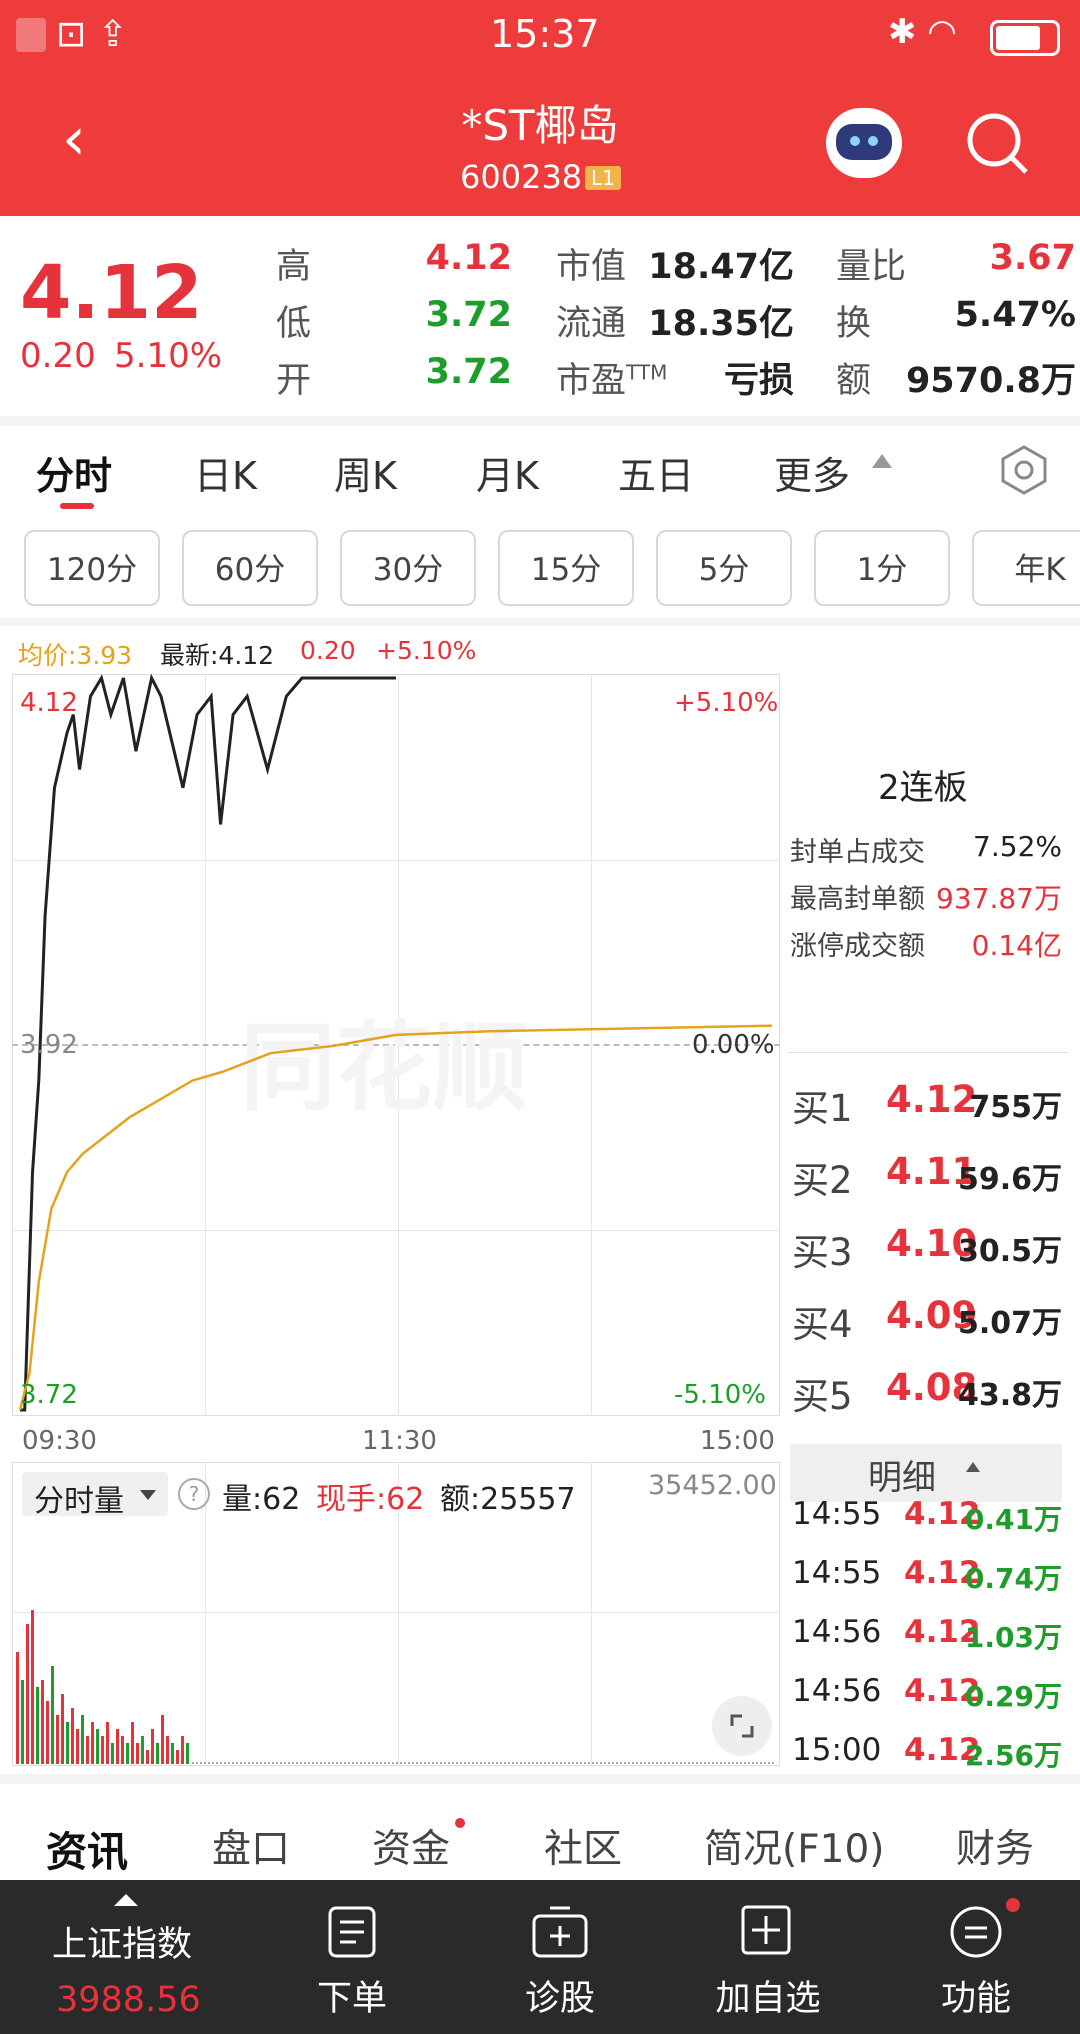  I want to click on tab-0: 分时, so click(74, 472).